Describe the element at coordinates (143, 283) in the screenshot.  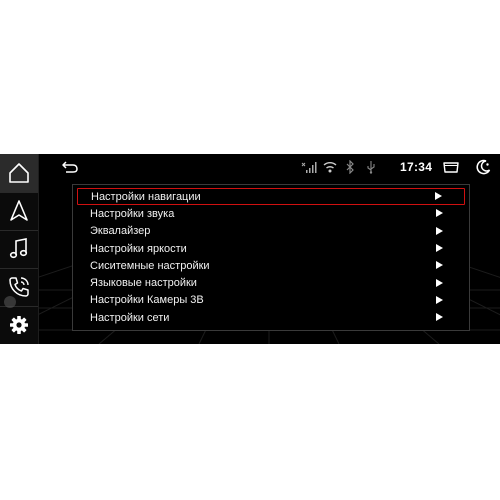
I see `menu-item-label: Языковые настройки` at that location.